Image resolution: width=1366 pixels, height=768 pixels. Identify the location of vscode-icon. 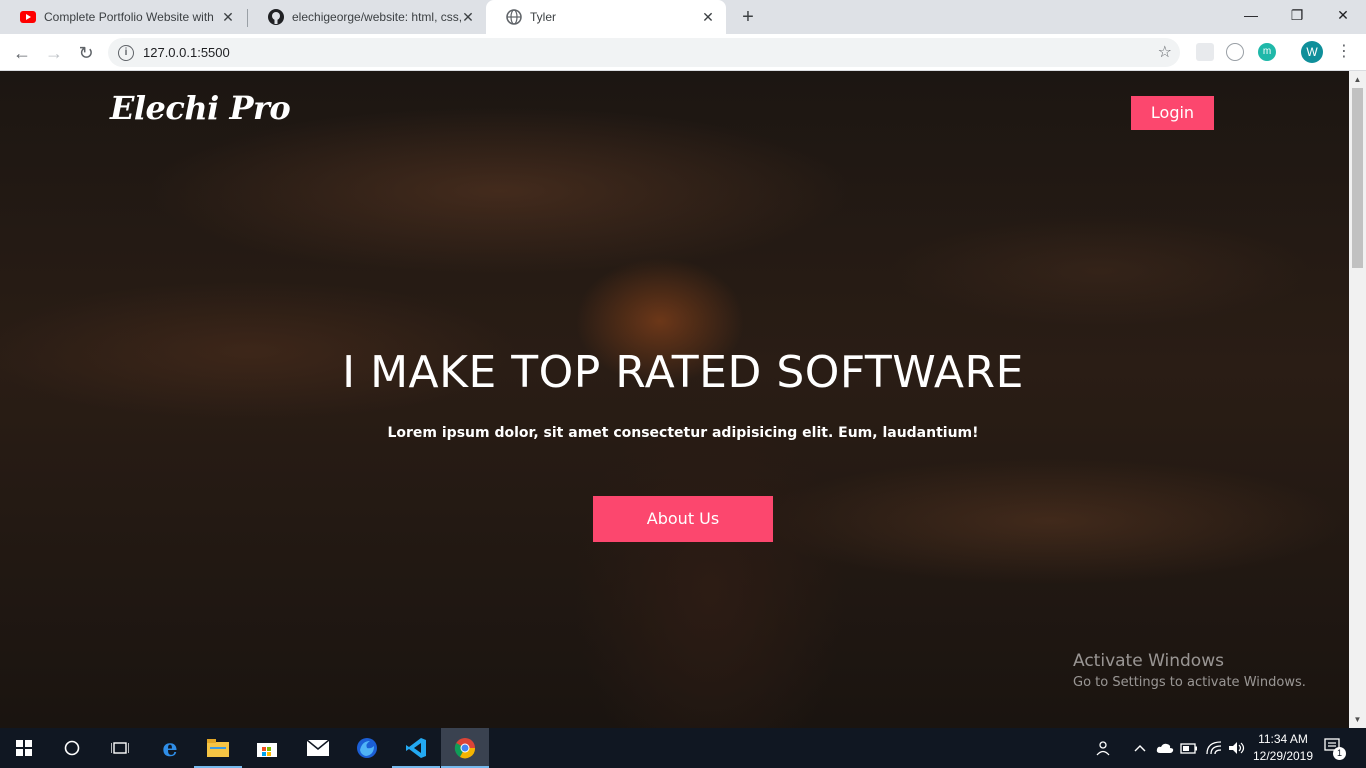
(416, 748).